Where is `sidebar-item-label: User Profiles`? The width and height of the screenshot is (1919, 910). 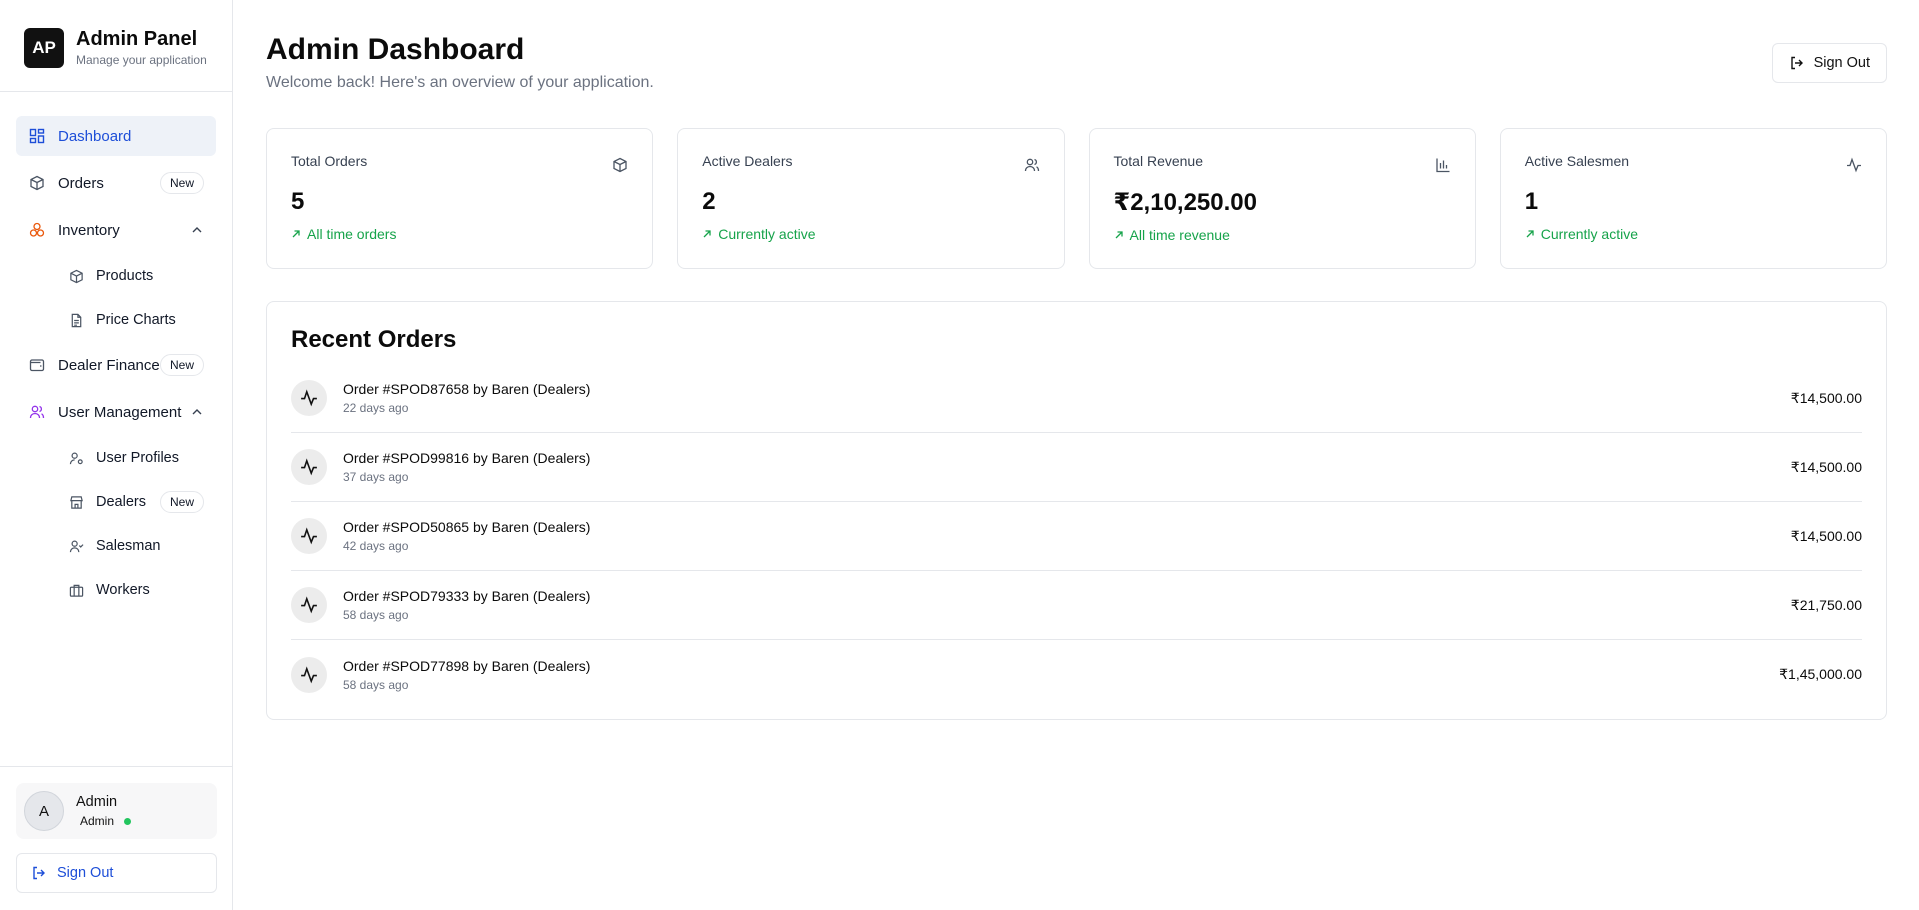 sidebar-item-label: User Profiles is located at coordinates (137, 458).